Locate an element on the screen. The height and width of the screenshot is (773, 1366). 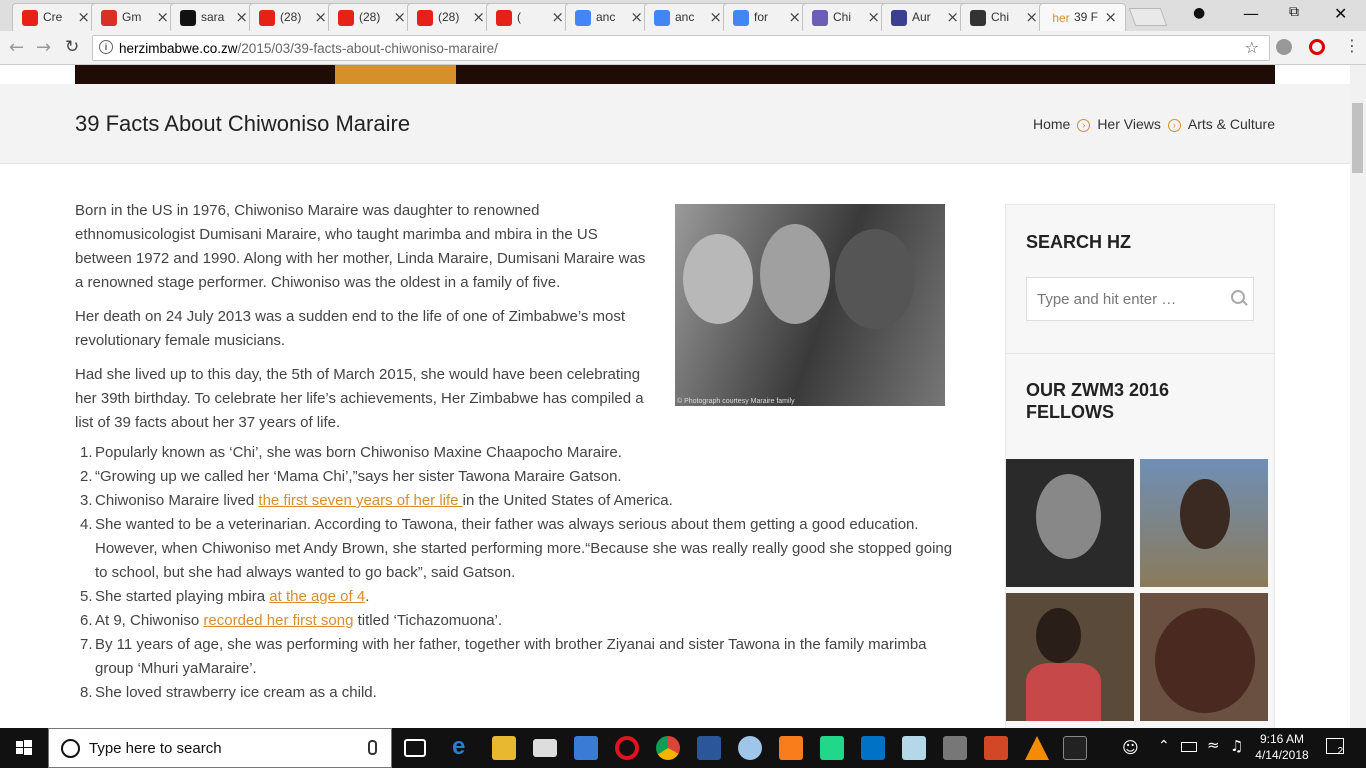
volume-icon: ♫ is located at coordinates (1236, 746).